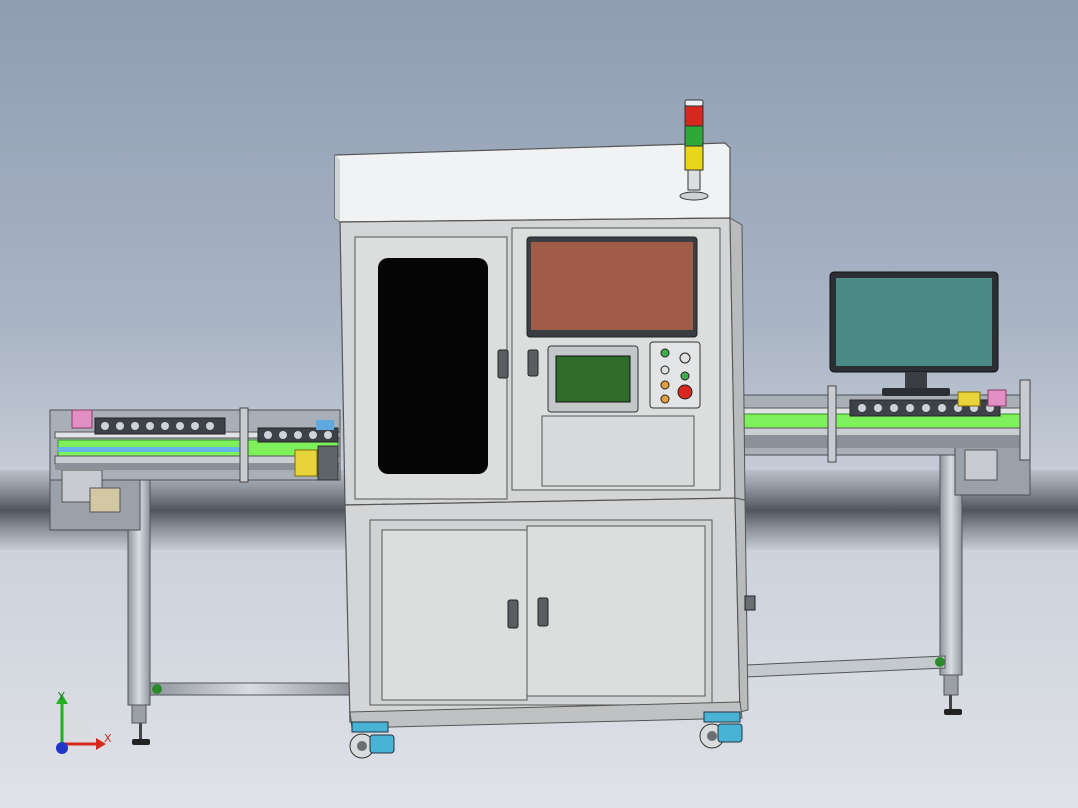 Image resolution: width=1078 pixels, height=808 pixels. What do you see at coordinates (593, 379) in the screenshot?
I see `hmi-screen` at bounding box center [593, 379].